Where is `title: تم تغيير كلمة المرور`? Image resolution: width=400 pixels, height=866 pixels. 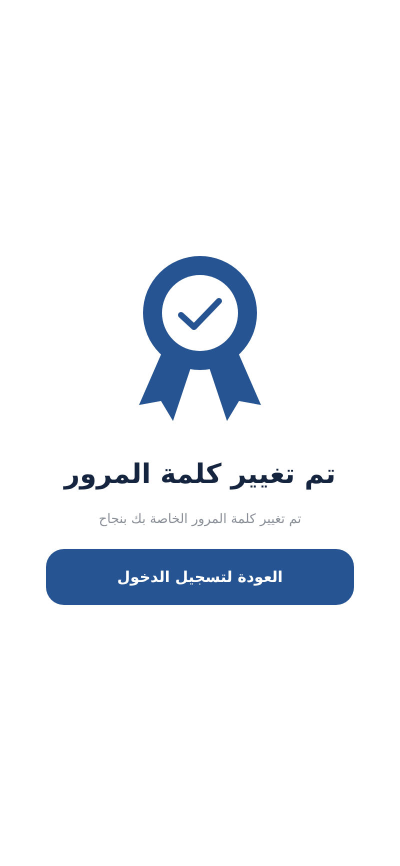
title: تم تغيير كلمة المرور is located at coordinates (200, 475).